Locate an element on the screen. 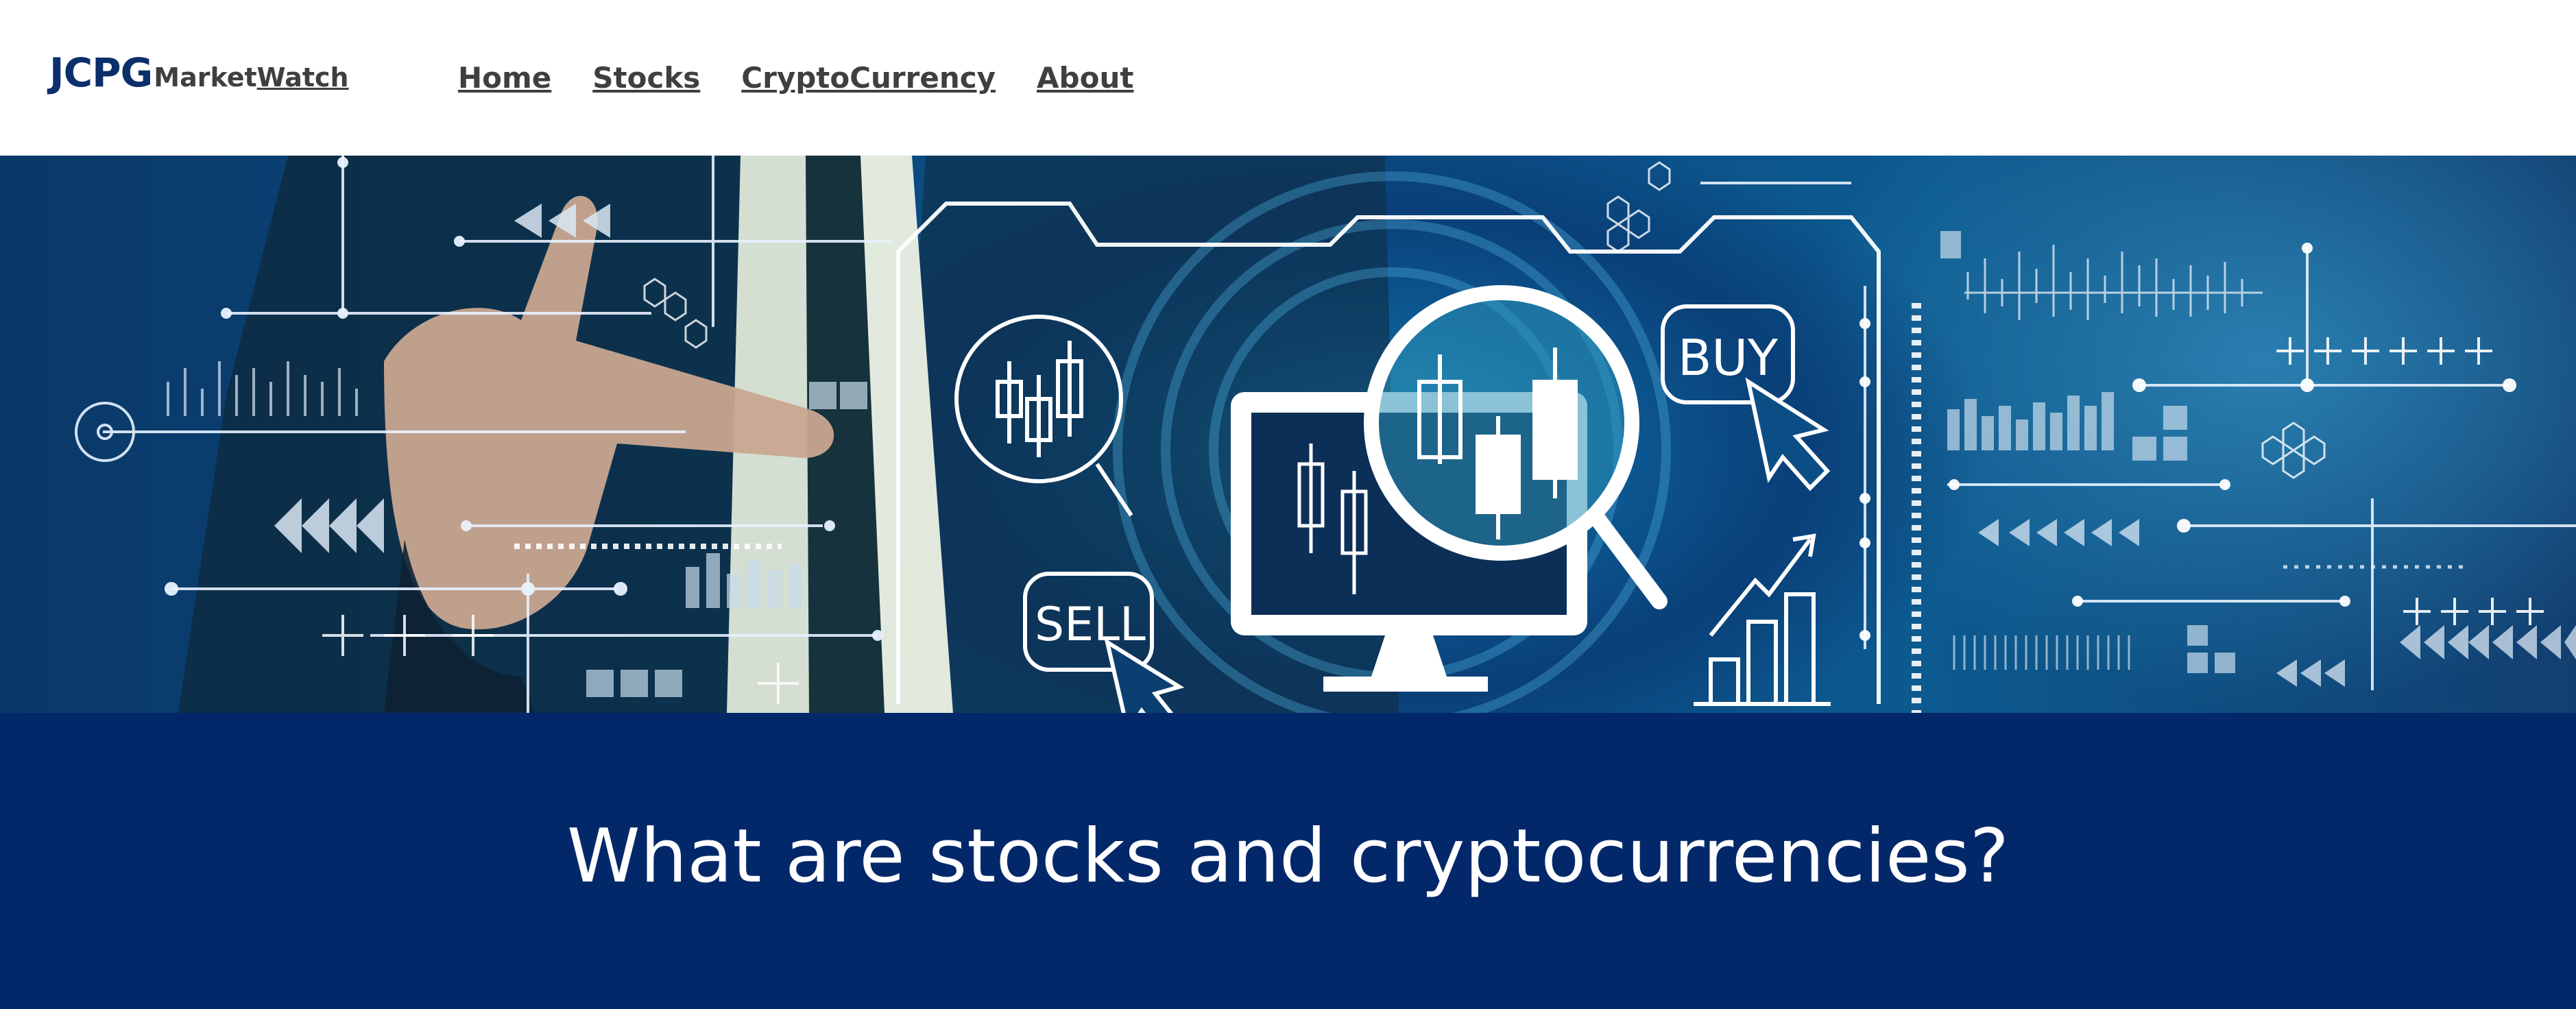  site-logo: JCPG Market Watch is located at coordinates (199, 76).